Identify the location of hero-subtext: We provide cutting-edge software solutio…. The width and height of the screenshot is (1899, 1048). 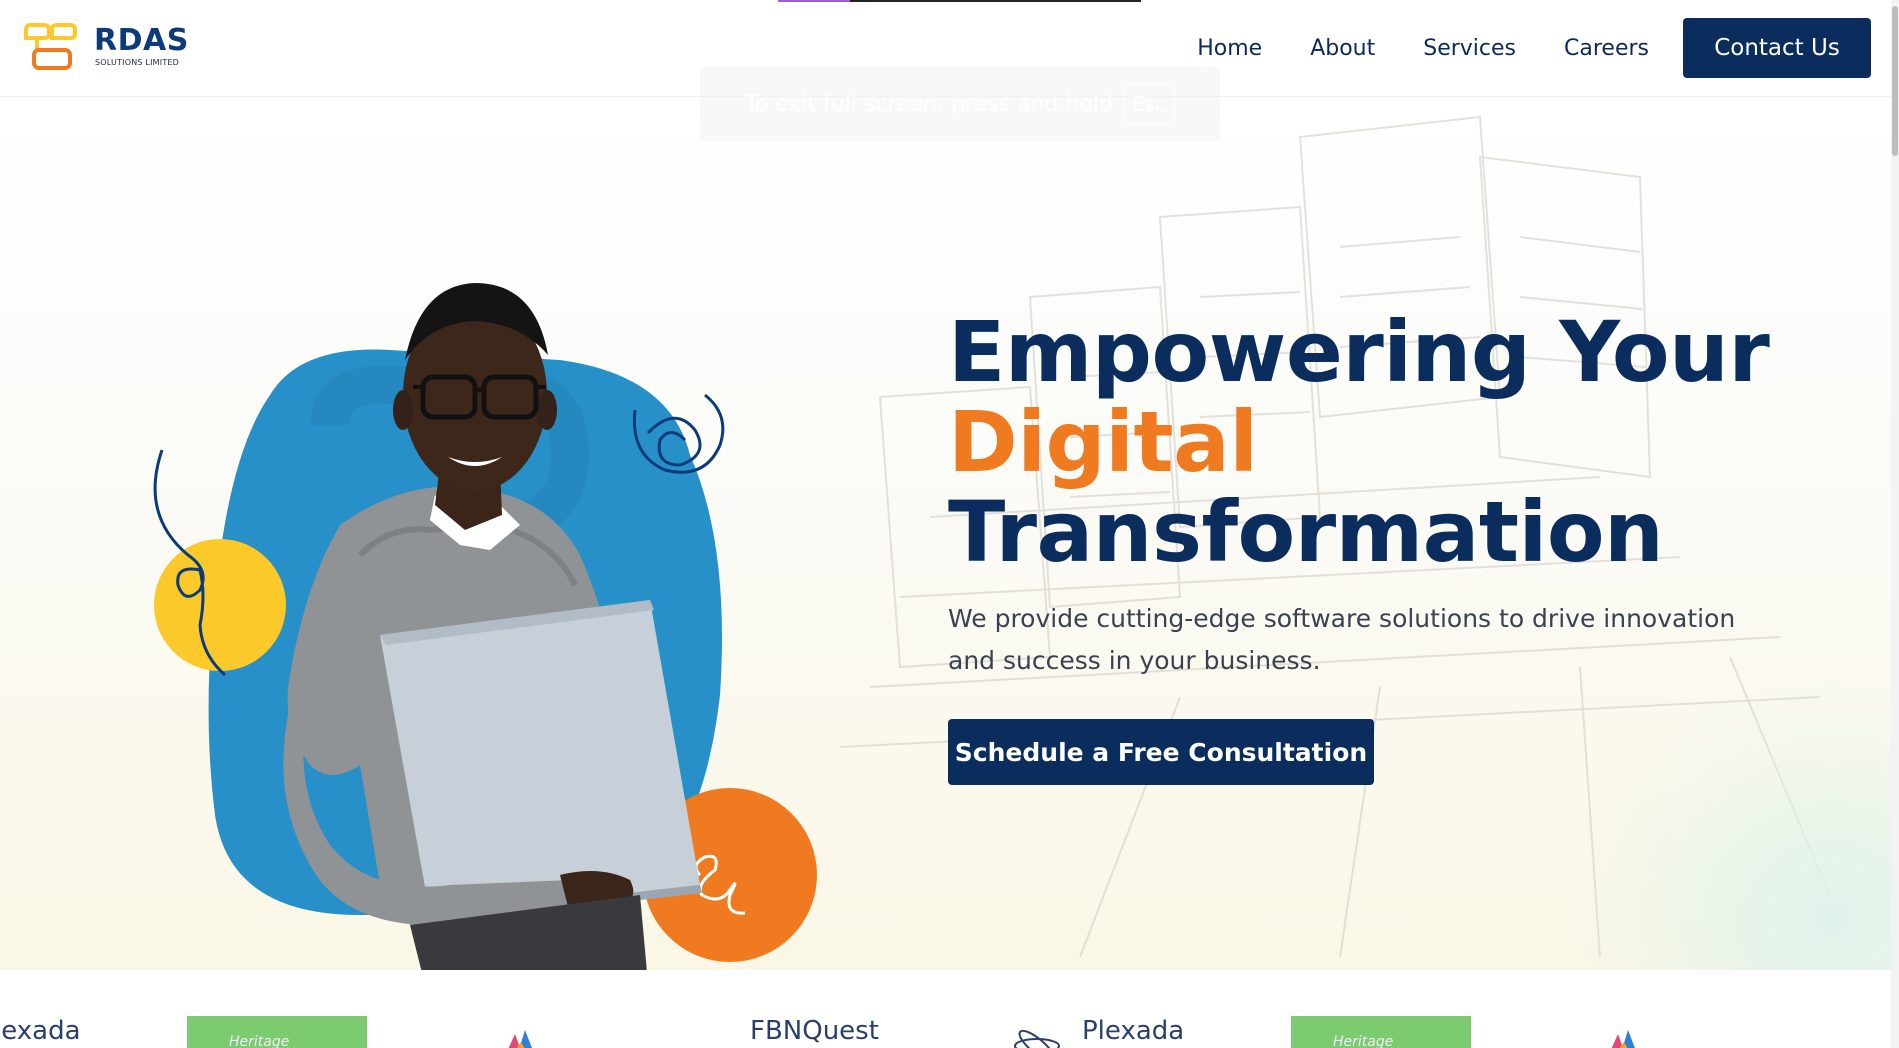
(1342, 639).